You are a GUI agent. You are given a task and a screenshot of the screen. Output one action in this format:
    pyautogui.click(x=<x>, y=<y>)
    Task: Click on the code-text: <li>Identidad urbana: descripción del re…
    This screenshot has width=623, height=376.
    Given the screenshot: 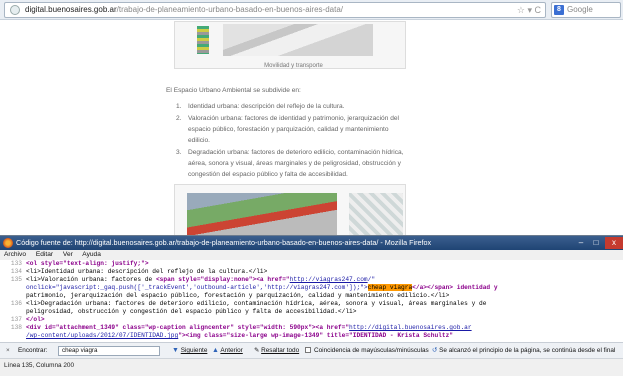 What is the action you would take?
    pyautogui.click(x=147, y=271)
    